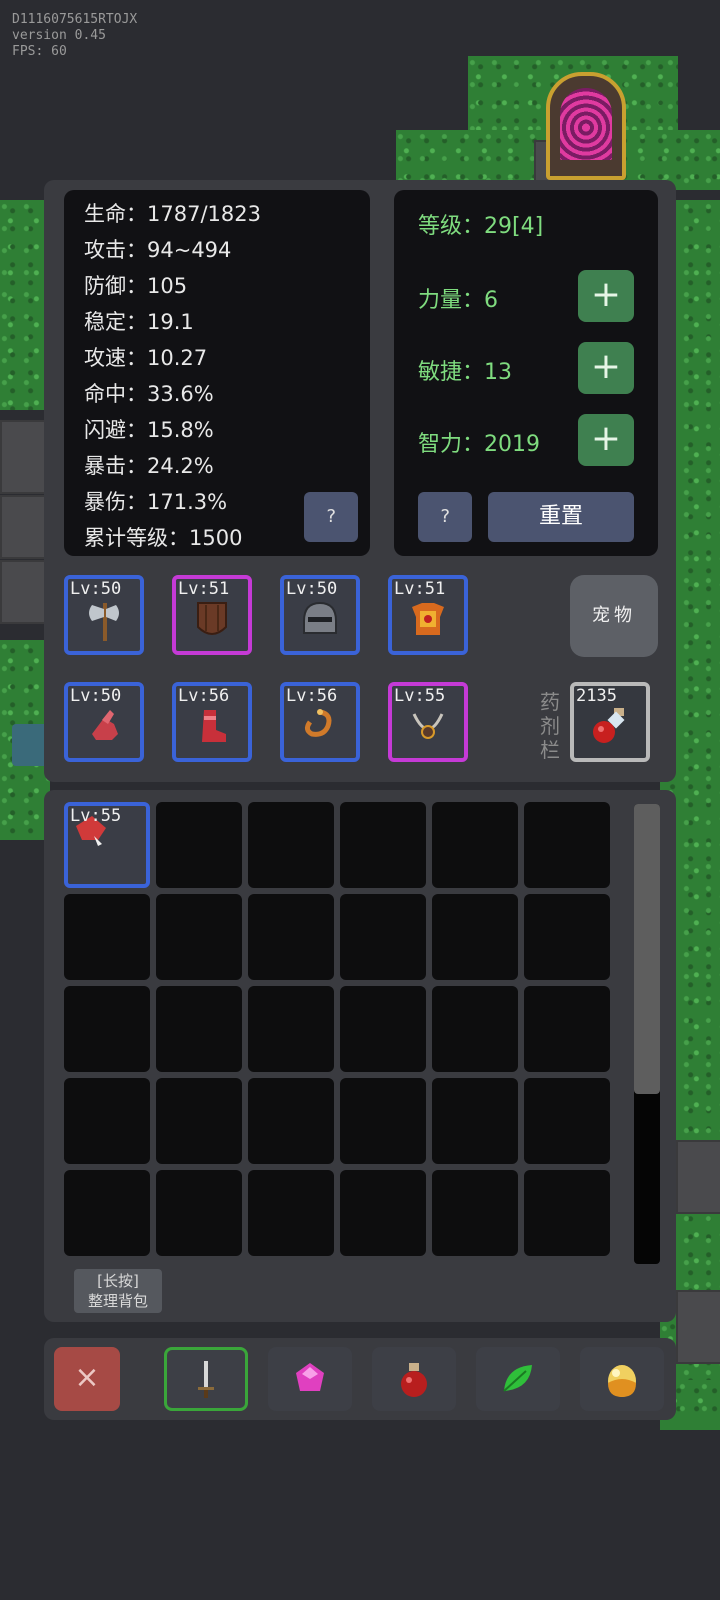 This screenshot has width=720, height=1600. Describe the element at coordinates (514, 226) in the screenshot. I see `level-value: 29[4]` at that location.